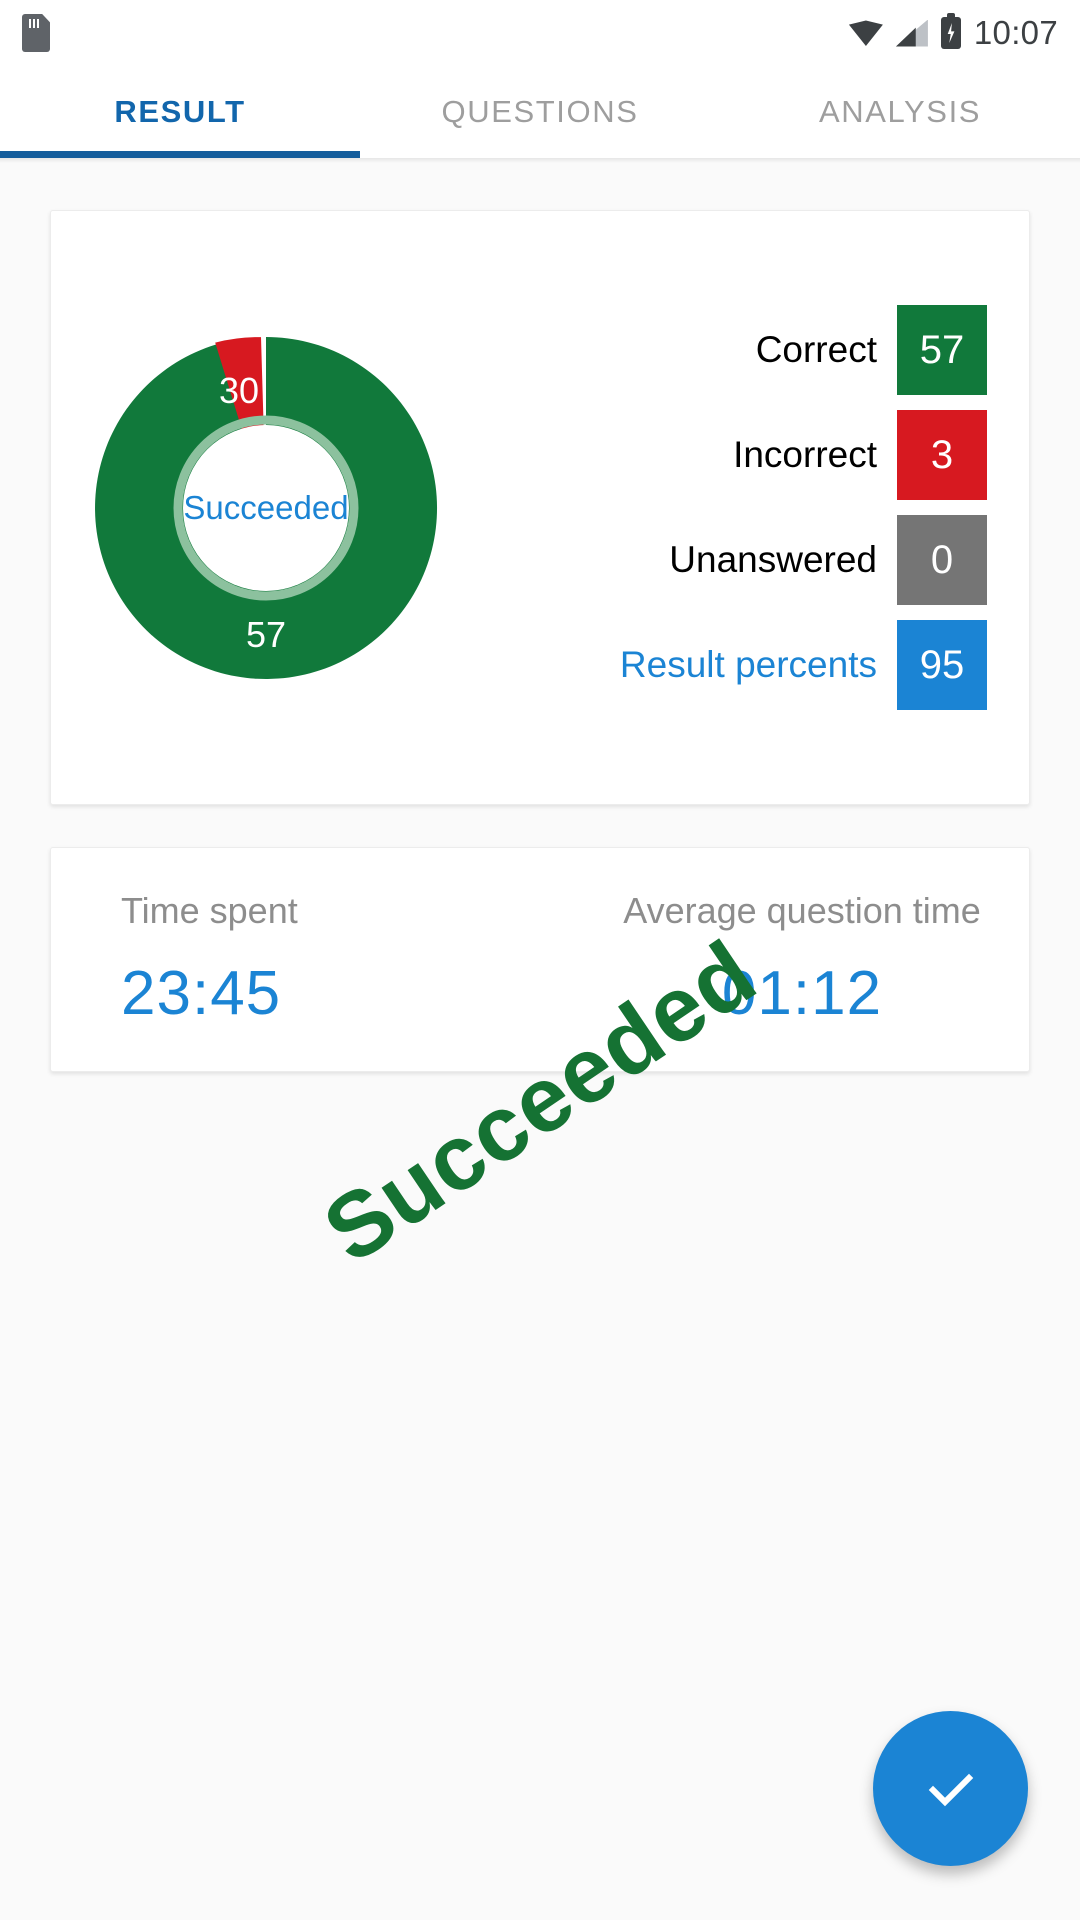 The height and width of the screenshot is (1920, 1080). I want to click on tab-bar: RESULT QUESTIONS ANALYSIS, so click(540, 112).